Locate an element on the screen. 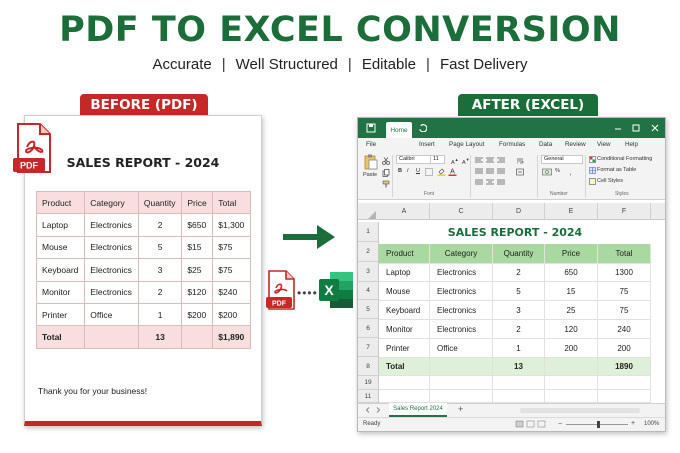 The height and width of the screenshot is (453, 680). row-header: 1 is located at coordinates (368, 232).